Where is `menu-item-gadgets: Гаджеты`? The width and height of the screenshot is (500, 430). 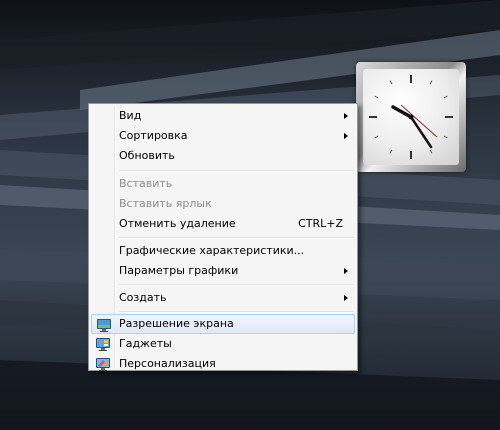 menu-item-gadgets: Гаджеты is located at coordinates (223, 344).